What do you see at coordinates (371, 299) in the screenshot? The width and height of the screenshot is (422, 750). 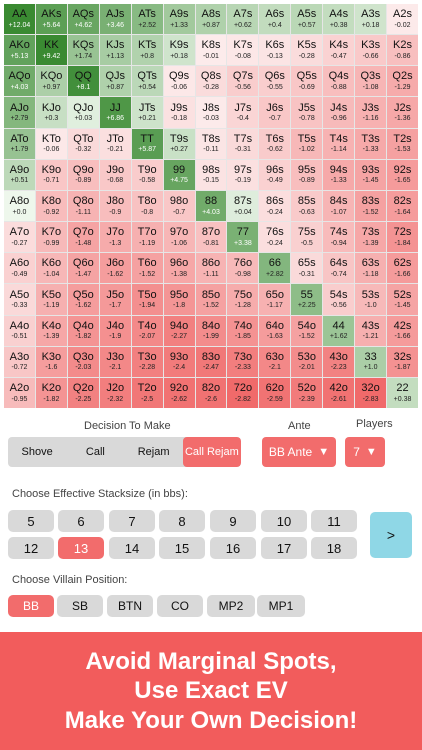 I see `hand-cell: 53s -1.0` at bounding box center [371, 299].